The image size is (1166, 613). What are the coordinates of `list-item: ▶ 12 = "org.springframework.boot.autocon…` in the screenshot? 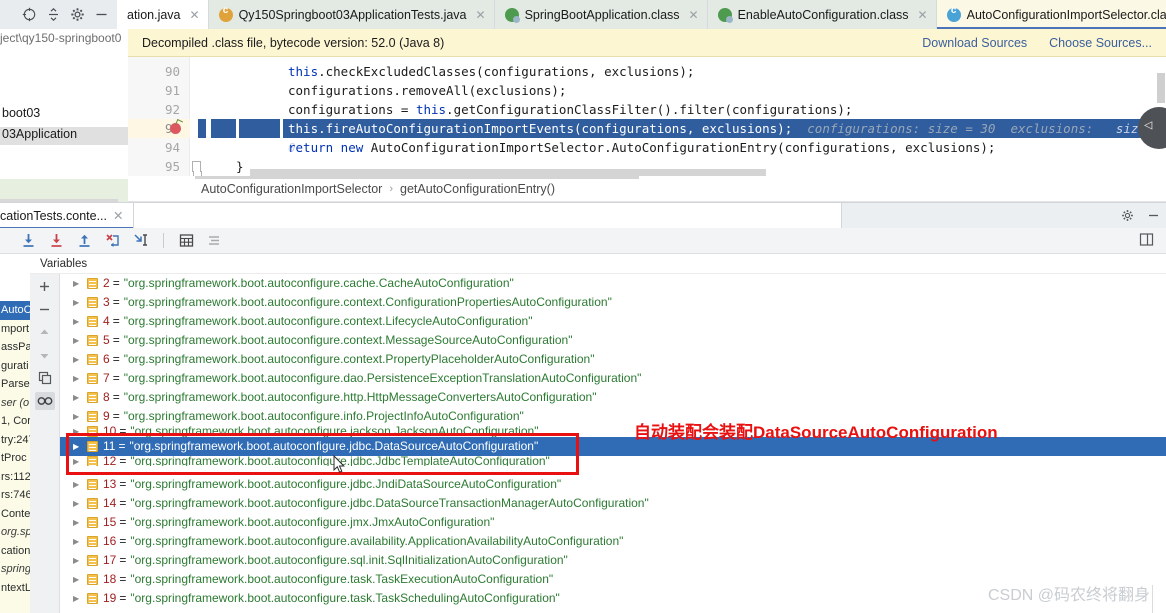 It's located at (613, 461).